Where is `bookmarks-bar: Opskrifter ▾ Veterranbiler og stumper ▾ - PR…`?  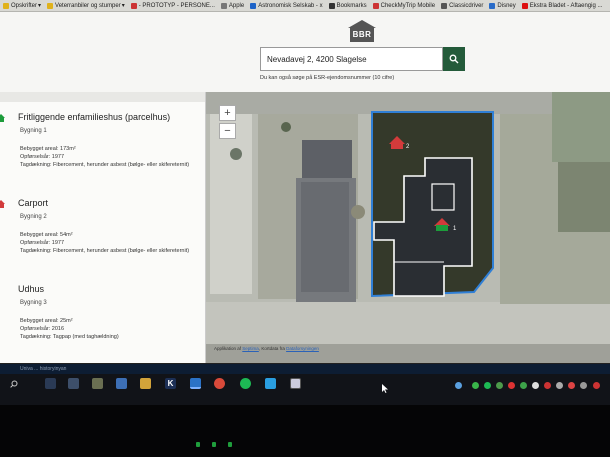
bookmarks-bar: Opskrifter ▾ Veterranbiler og stumper ▾ - PR… is located at coordinates (305, 6).